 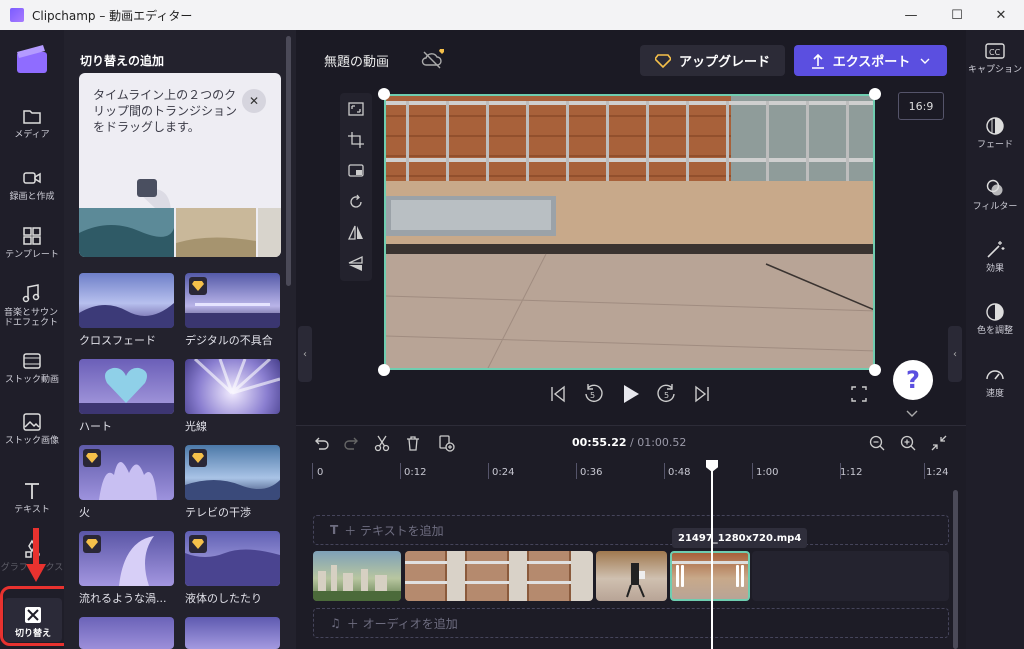 I want to click on skip-back-icon, so click(x=558, y=394).